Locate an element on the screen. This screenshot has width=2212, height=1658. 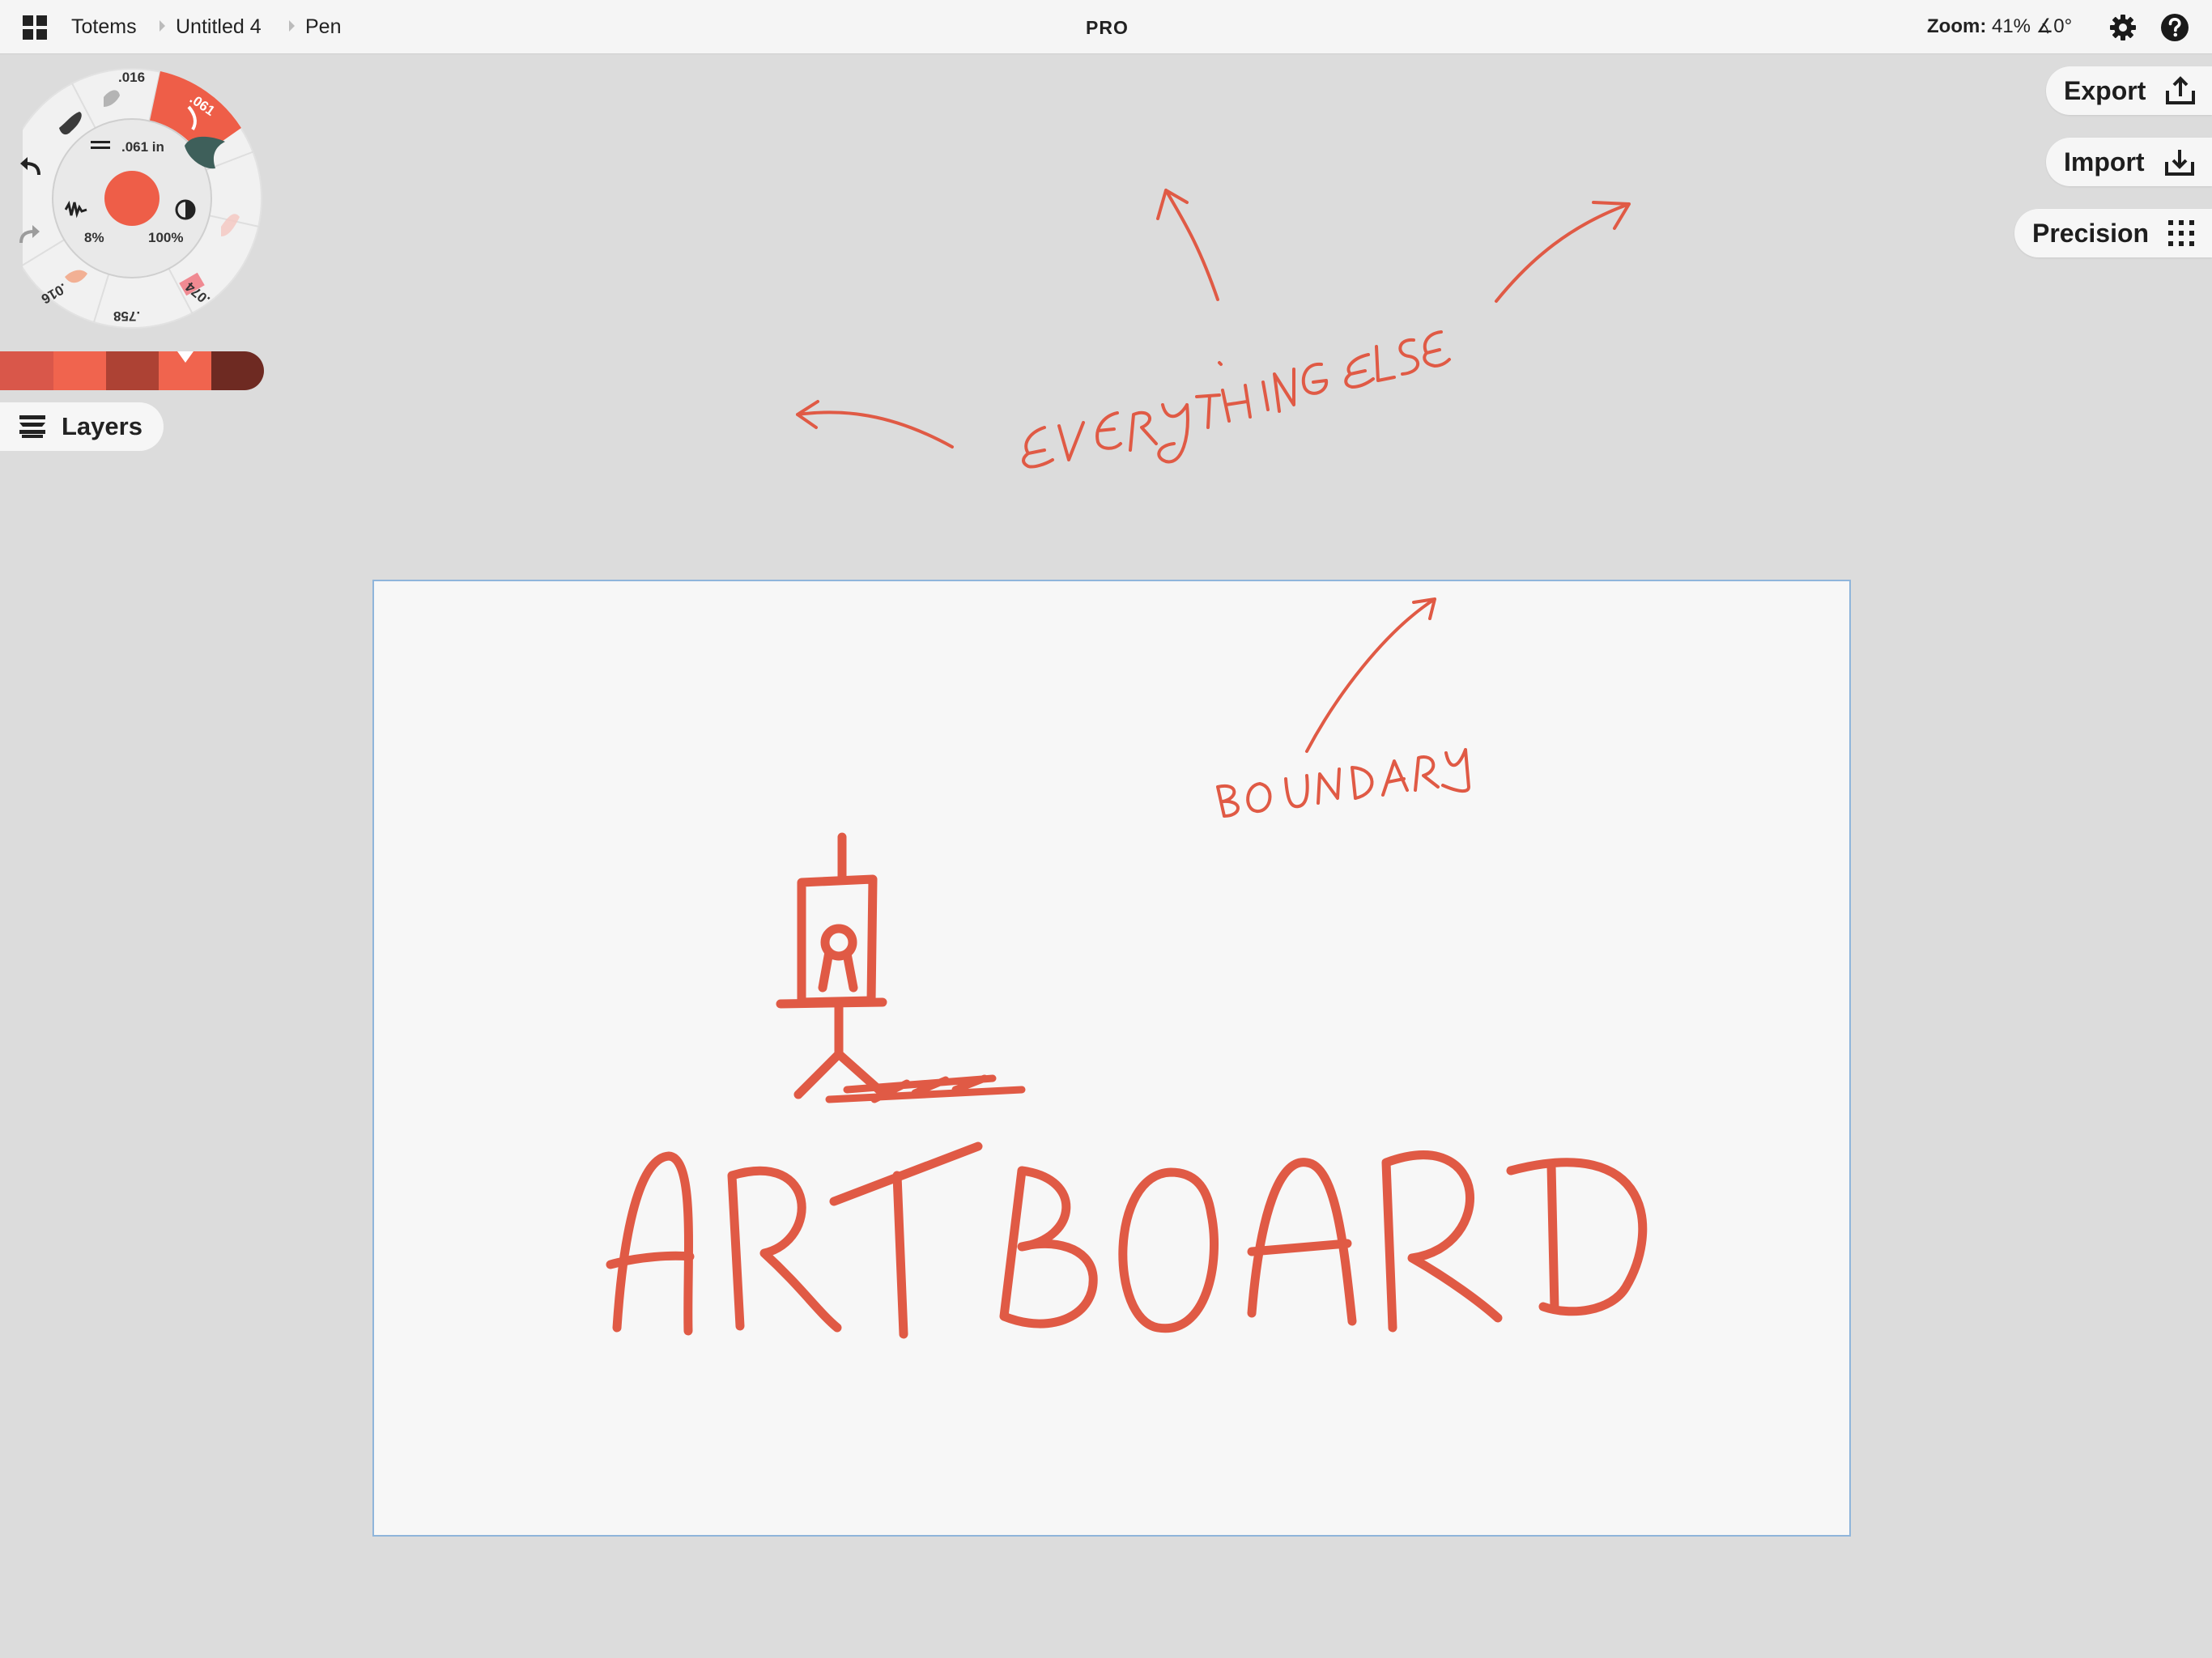
zoom-readout: Zoom: 41% ∡0° is located at coordinates (1999, 27).